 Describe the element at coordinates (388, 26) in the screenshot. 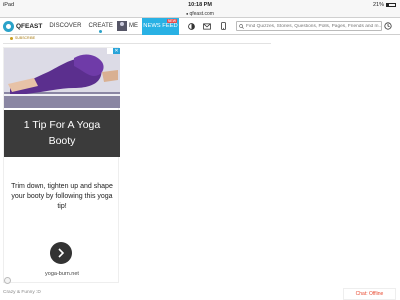

I see `history-icon` at that location.